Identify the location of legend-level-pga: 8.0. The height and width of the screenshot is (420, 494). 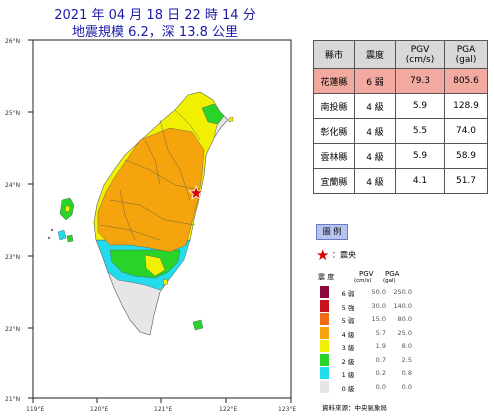
(406, 346).